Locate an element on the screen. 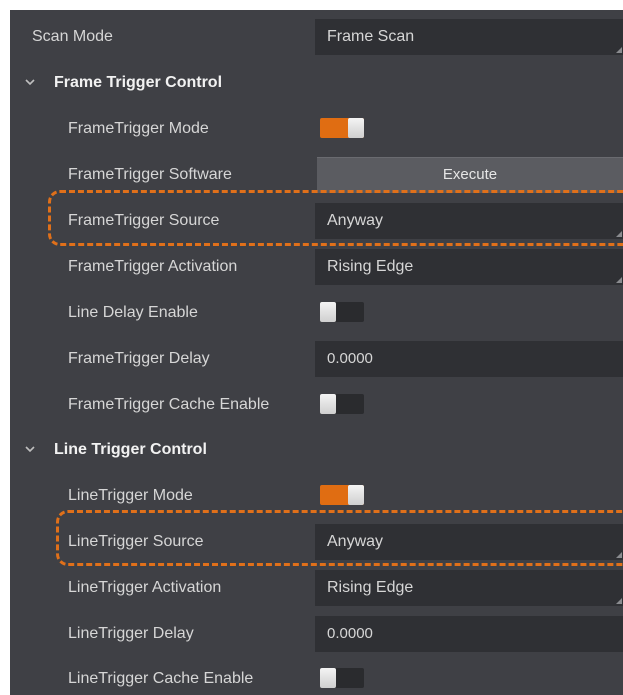 The height and width of the screenshot is (695, 623). linetrigger-activation-label: LineTrigger Activation is located at coordinates (145, 587).